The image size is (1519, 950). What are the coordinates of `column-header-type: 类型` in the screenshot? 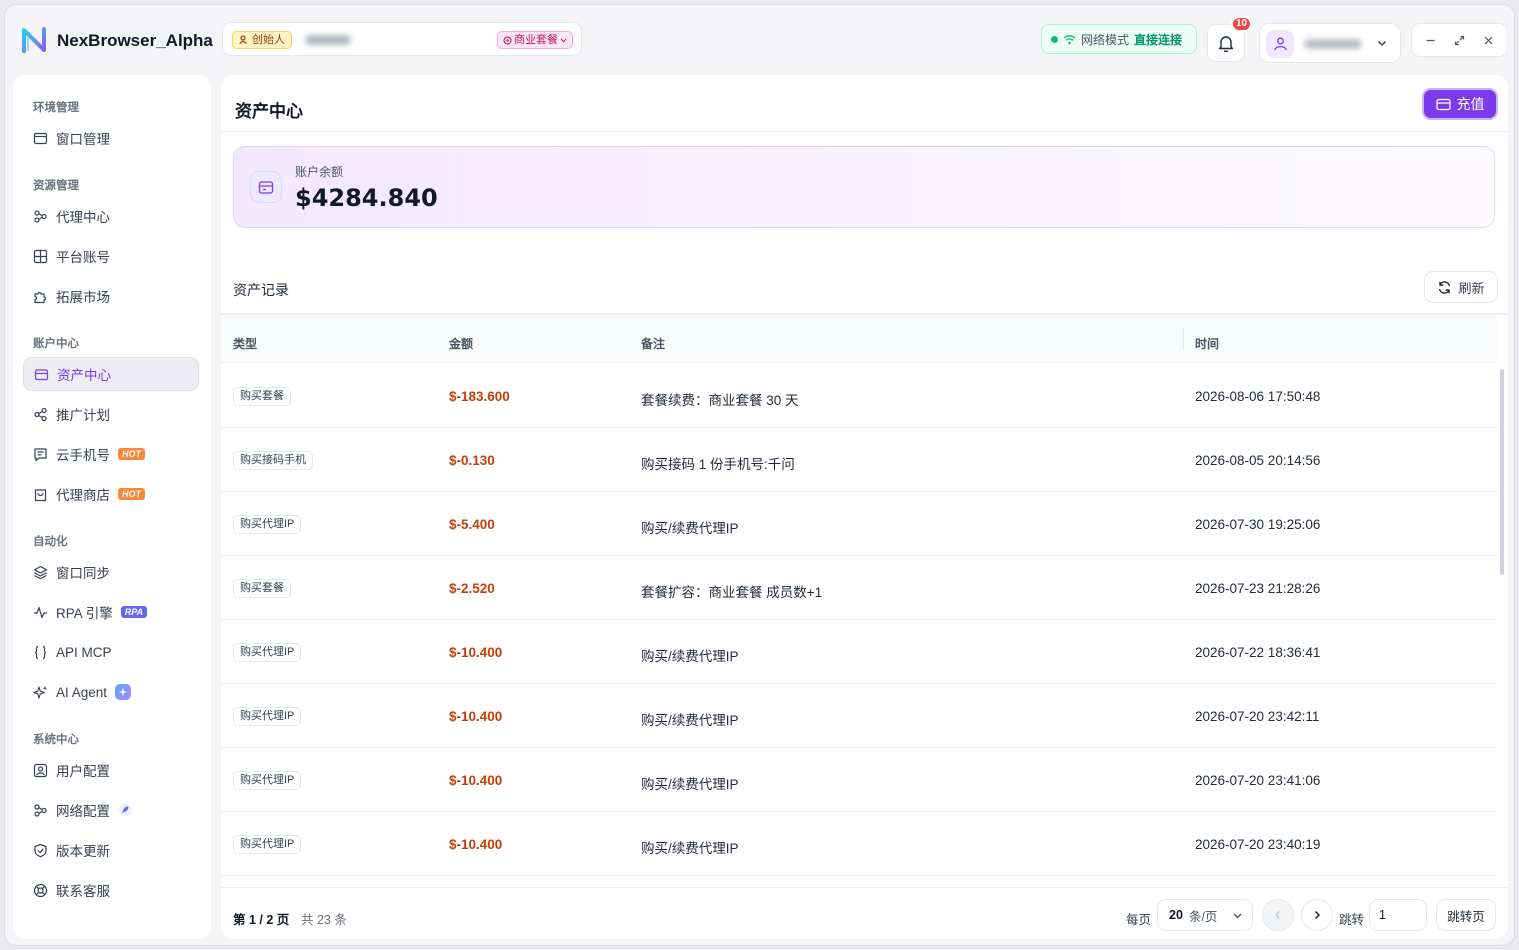 It's located at (245, 344).